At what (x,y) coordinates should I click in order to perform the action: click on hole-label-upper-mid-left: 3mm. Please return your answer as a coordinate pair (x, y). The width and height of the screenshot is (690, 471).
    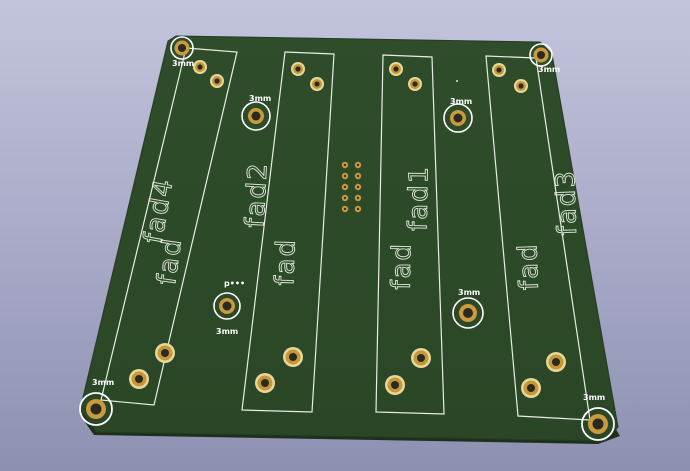
    Looking at the image, I should click on (260, 98).